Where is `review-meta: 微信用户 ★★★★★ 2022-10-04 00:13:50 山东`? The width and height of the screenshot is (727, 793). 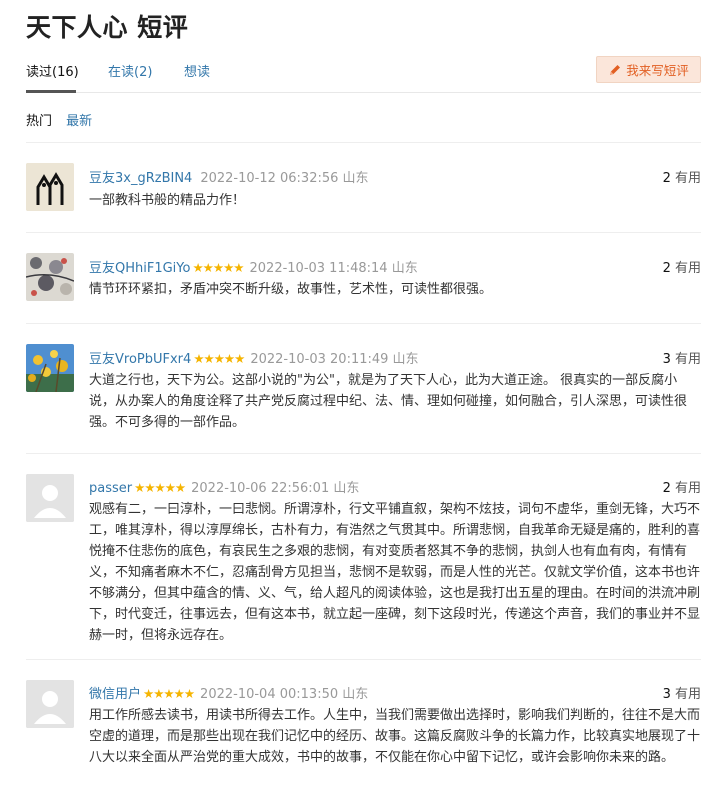 review-meta: 微信用户 ★★★★★ 2022-10-04 00:13:50 山东 is located at coordinates (228, 692).